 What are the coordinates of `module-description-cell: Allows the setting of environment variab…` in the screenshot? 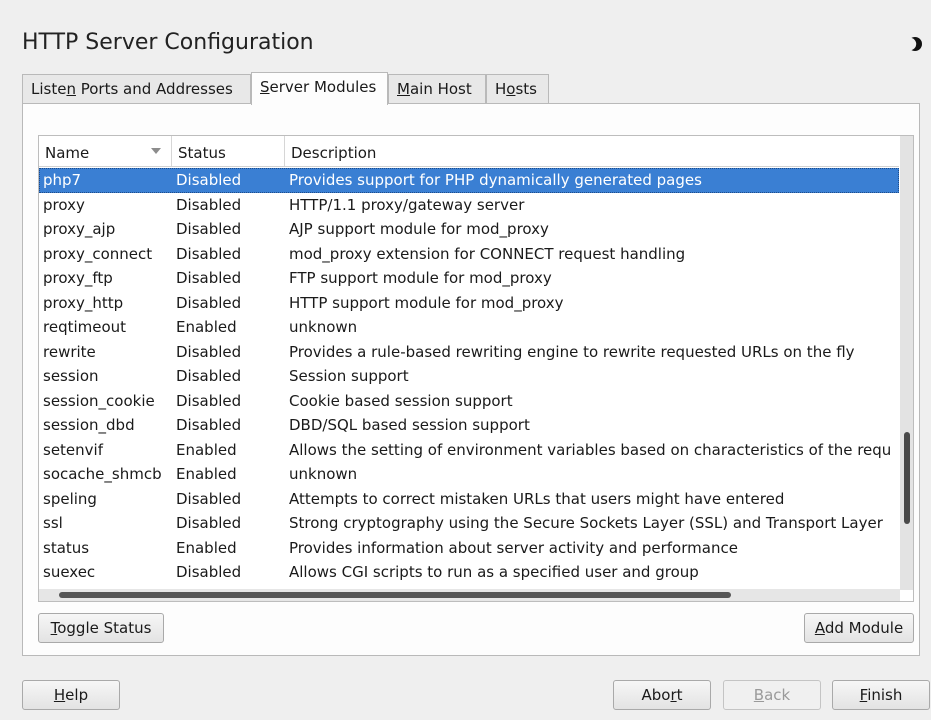 It's located at (590, 449).